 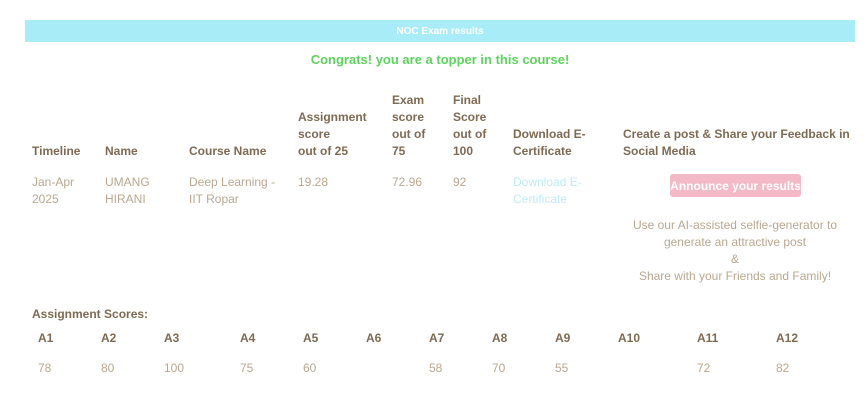 What do you see at coordinates (470, 134) in the screenshot?
I see `header-final-line: out of` at bounding box center [470, 134].